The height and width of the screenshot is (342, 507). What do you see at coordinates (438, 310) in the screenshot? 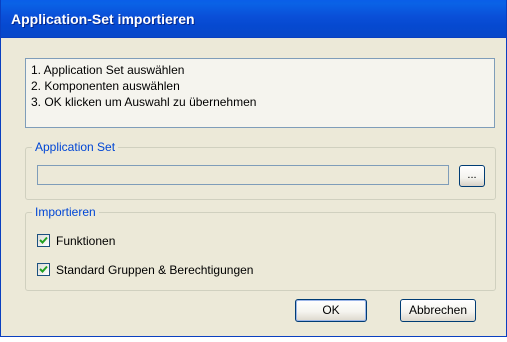
I see `cancel-button: Abbrechen` at bounding box center [438, 310].